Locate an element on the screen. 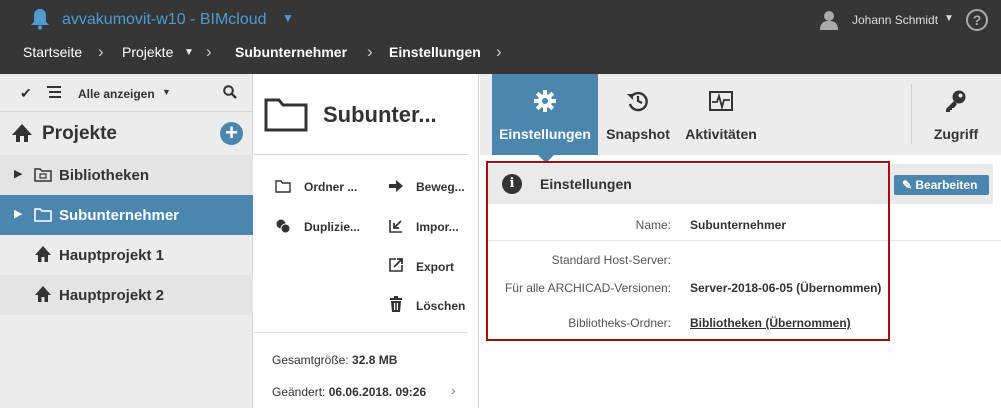 The width and height of the screenshot is (1001, 408). sidebar-item-label: Subunternehmer is located at coordinates (119, 215).